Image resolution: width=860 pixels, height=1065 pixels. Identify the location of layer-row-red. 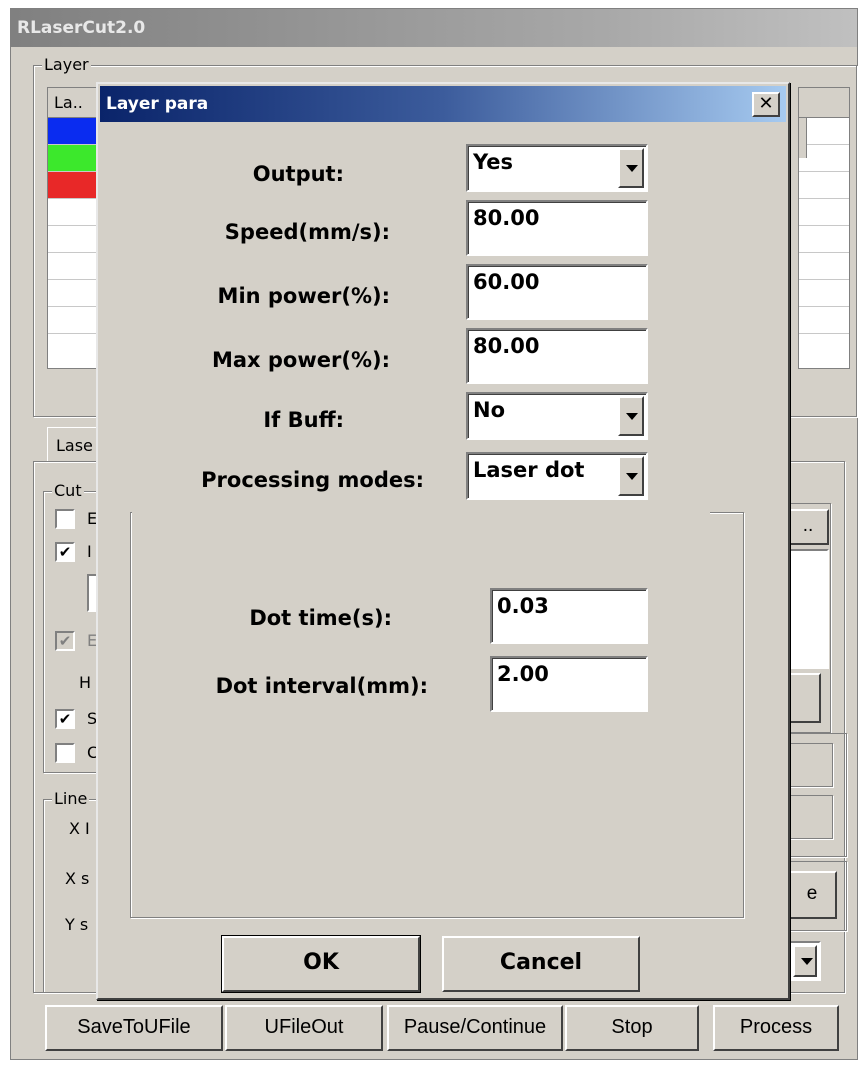
(72, 185).